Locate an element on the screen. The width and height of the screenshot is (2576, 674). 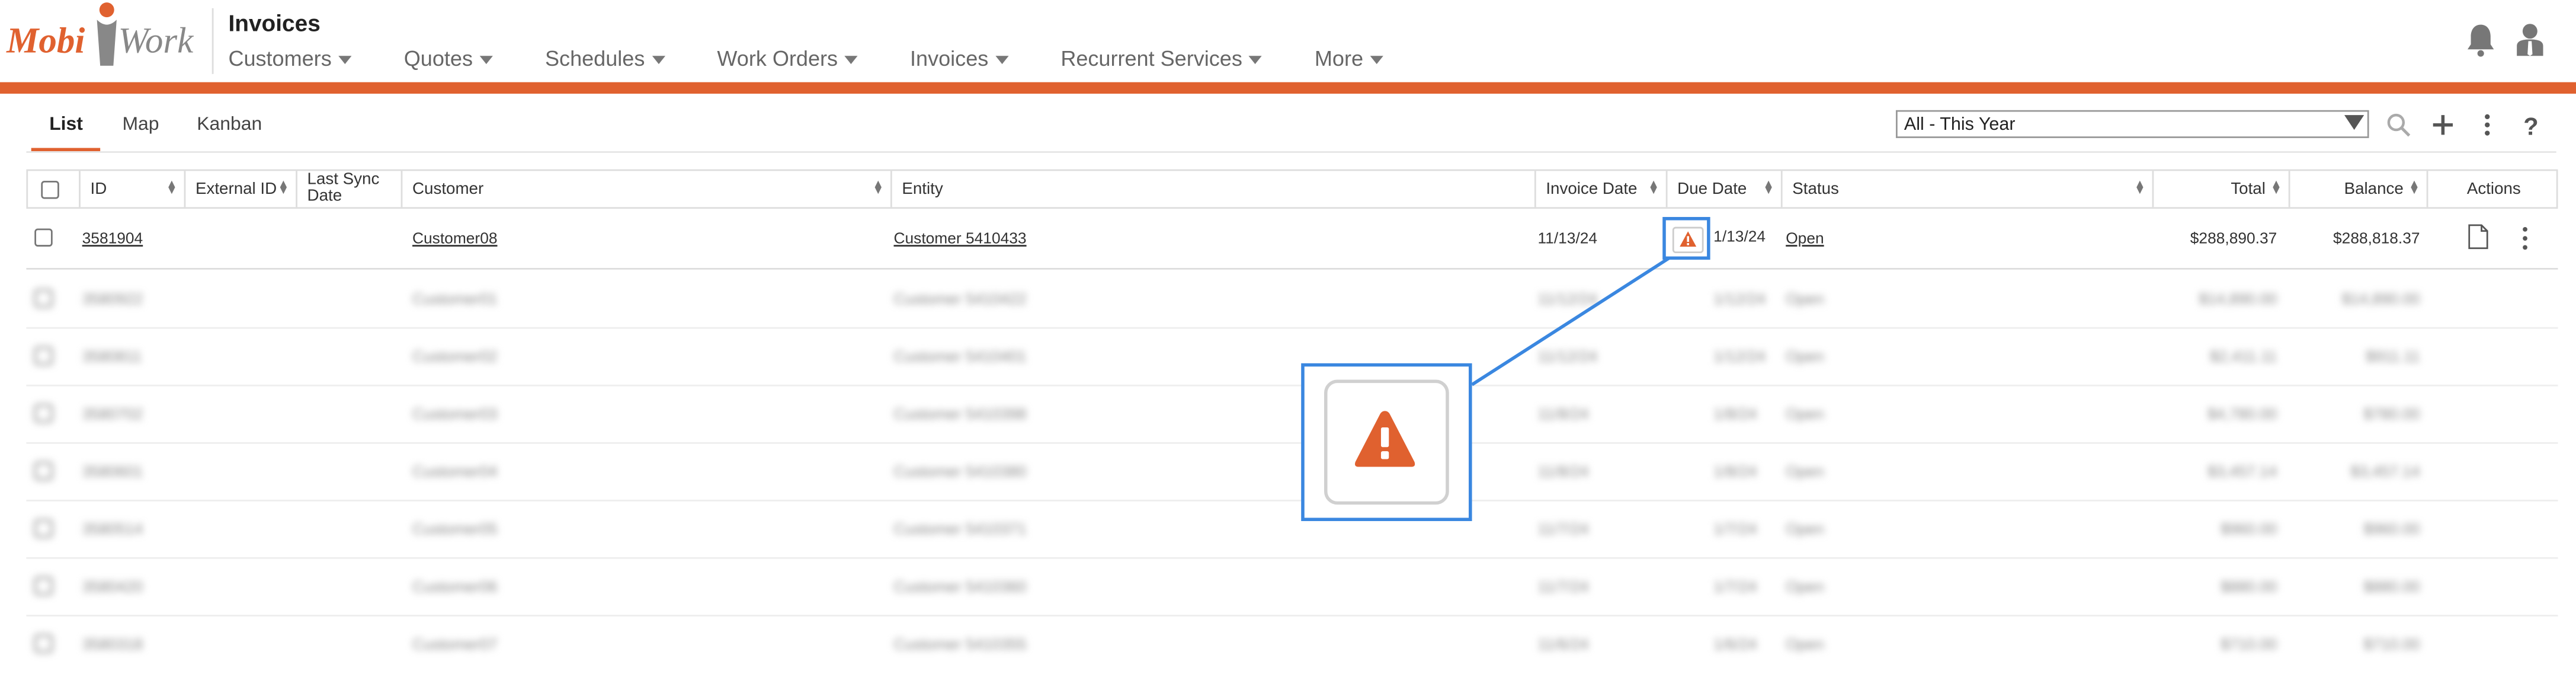
header-select-all is located at coordinates (55, 189).